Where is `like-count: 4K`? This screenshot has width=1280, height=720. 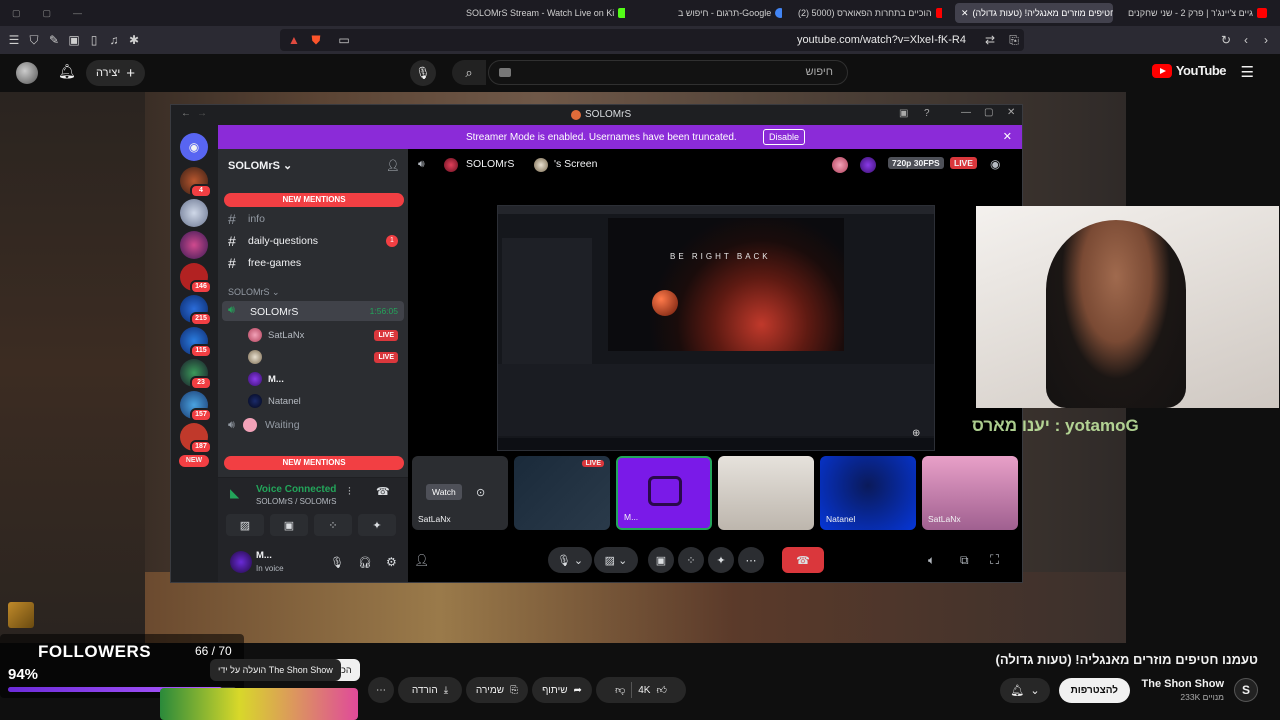 like-count: 4K is located at coordinates (644, 690).